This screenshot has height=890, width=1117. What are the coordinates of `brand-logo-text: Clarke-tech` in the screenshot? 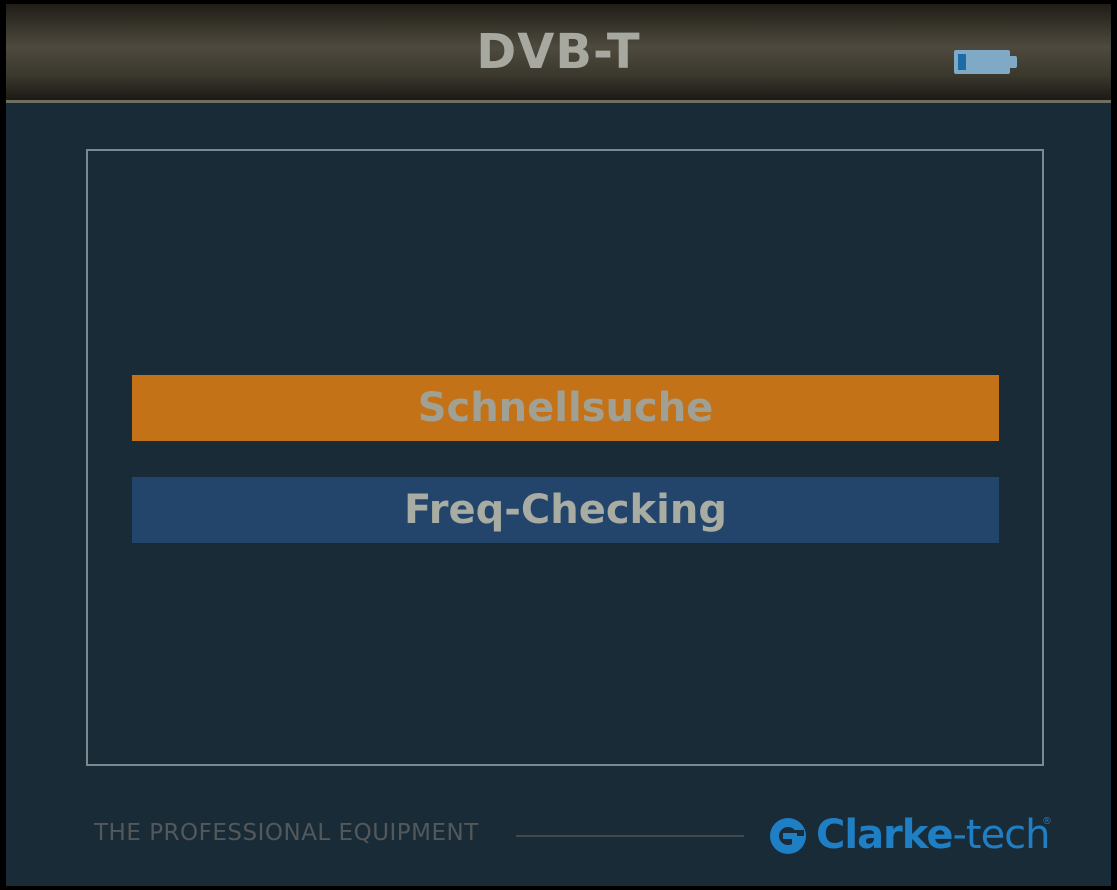 It's located at (933, 835).